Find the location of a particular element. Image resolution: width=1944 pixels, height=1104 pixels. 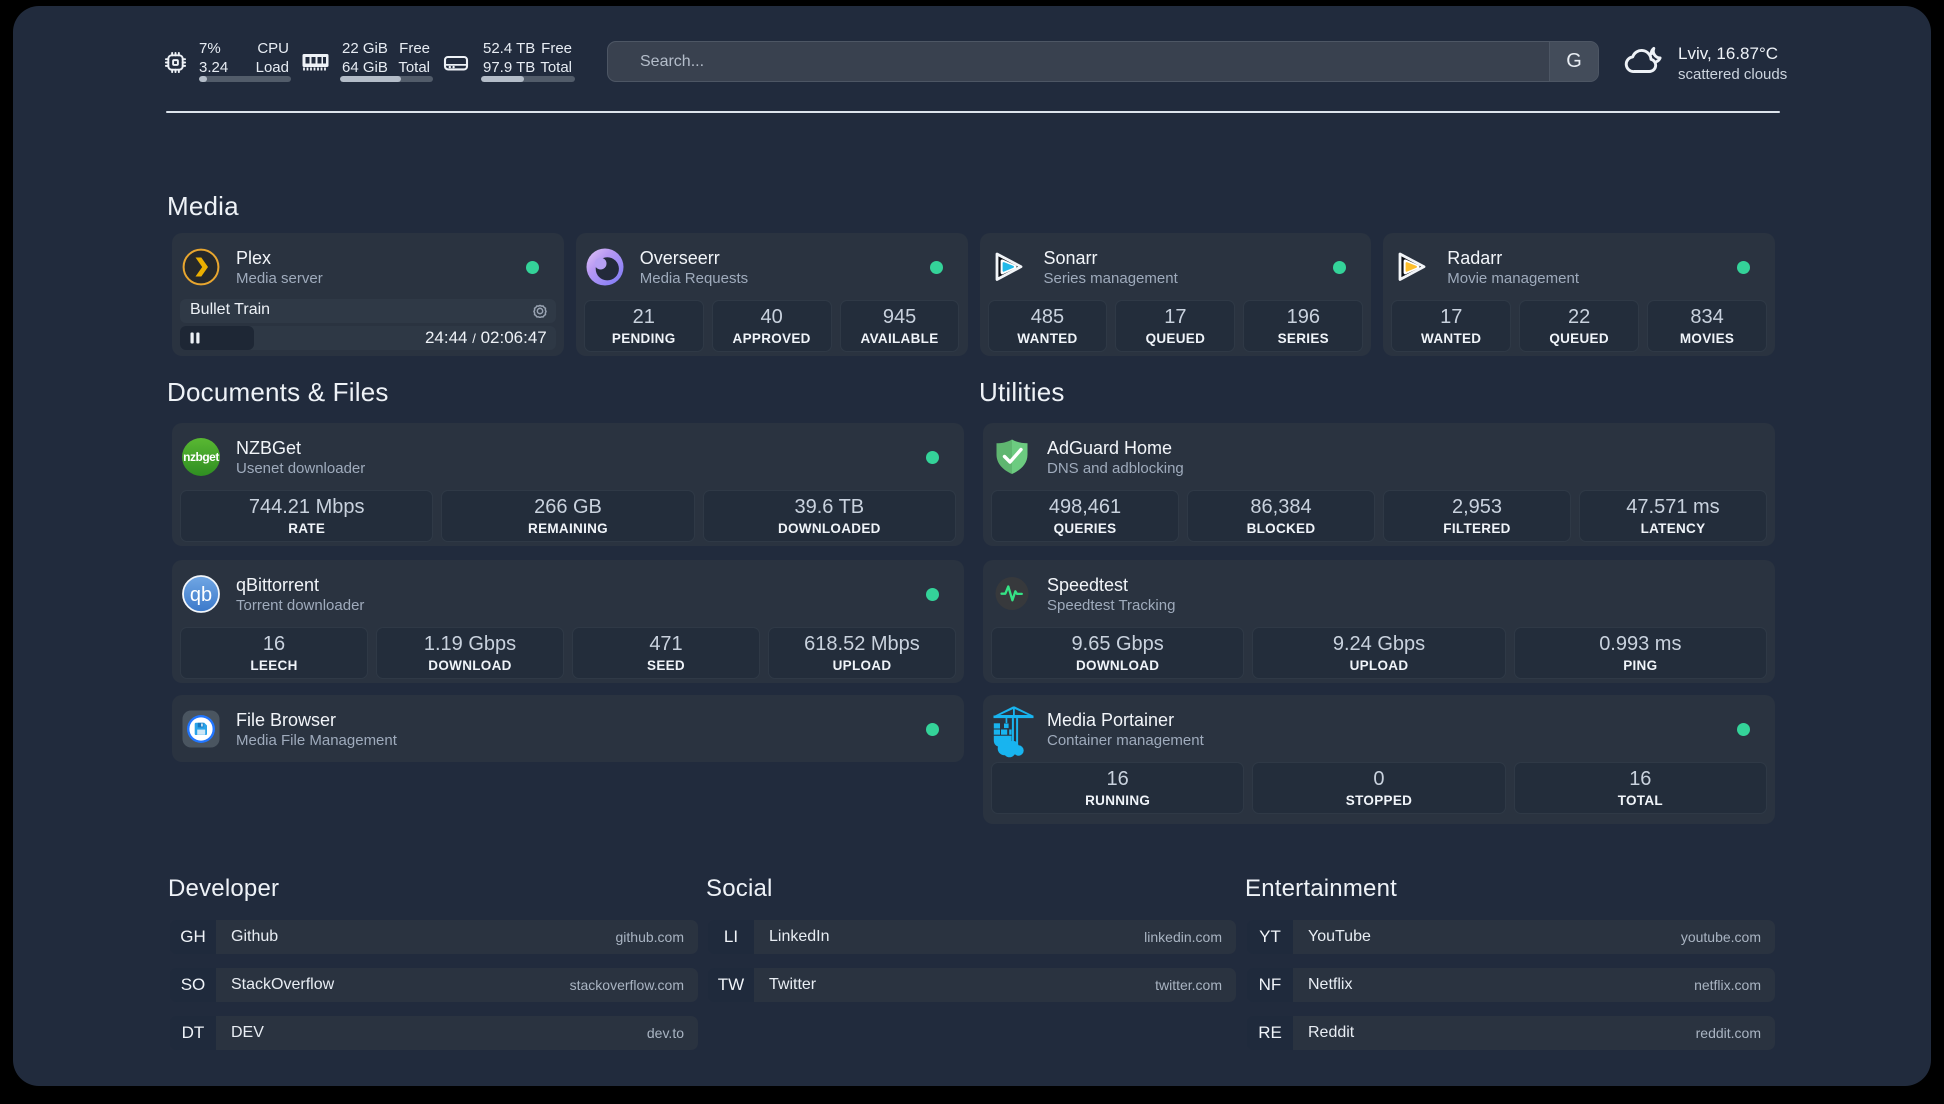

svg-text: nzbget is located at coordinates (201, 457).